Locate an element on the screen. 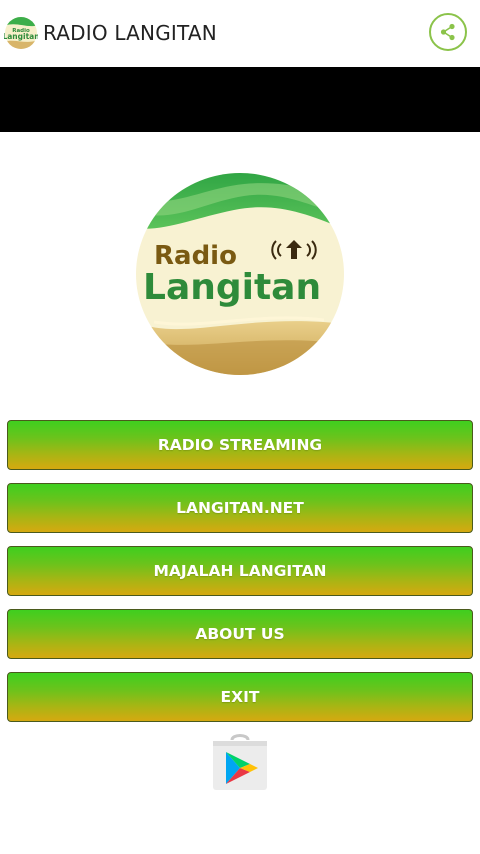 The width and height of the screenshot is (480, 854). svg-text: Langitan is located at coordinates (21, 36).